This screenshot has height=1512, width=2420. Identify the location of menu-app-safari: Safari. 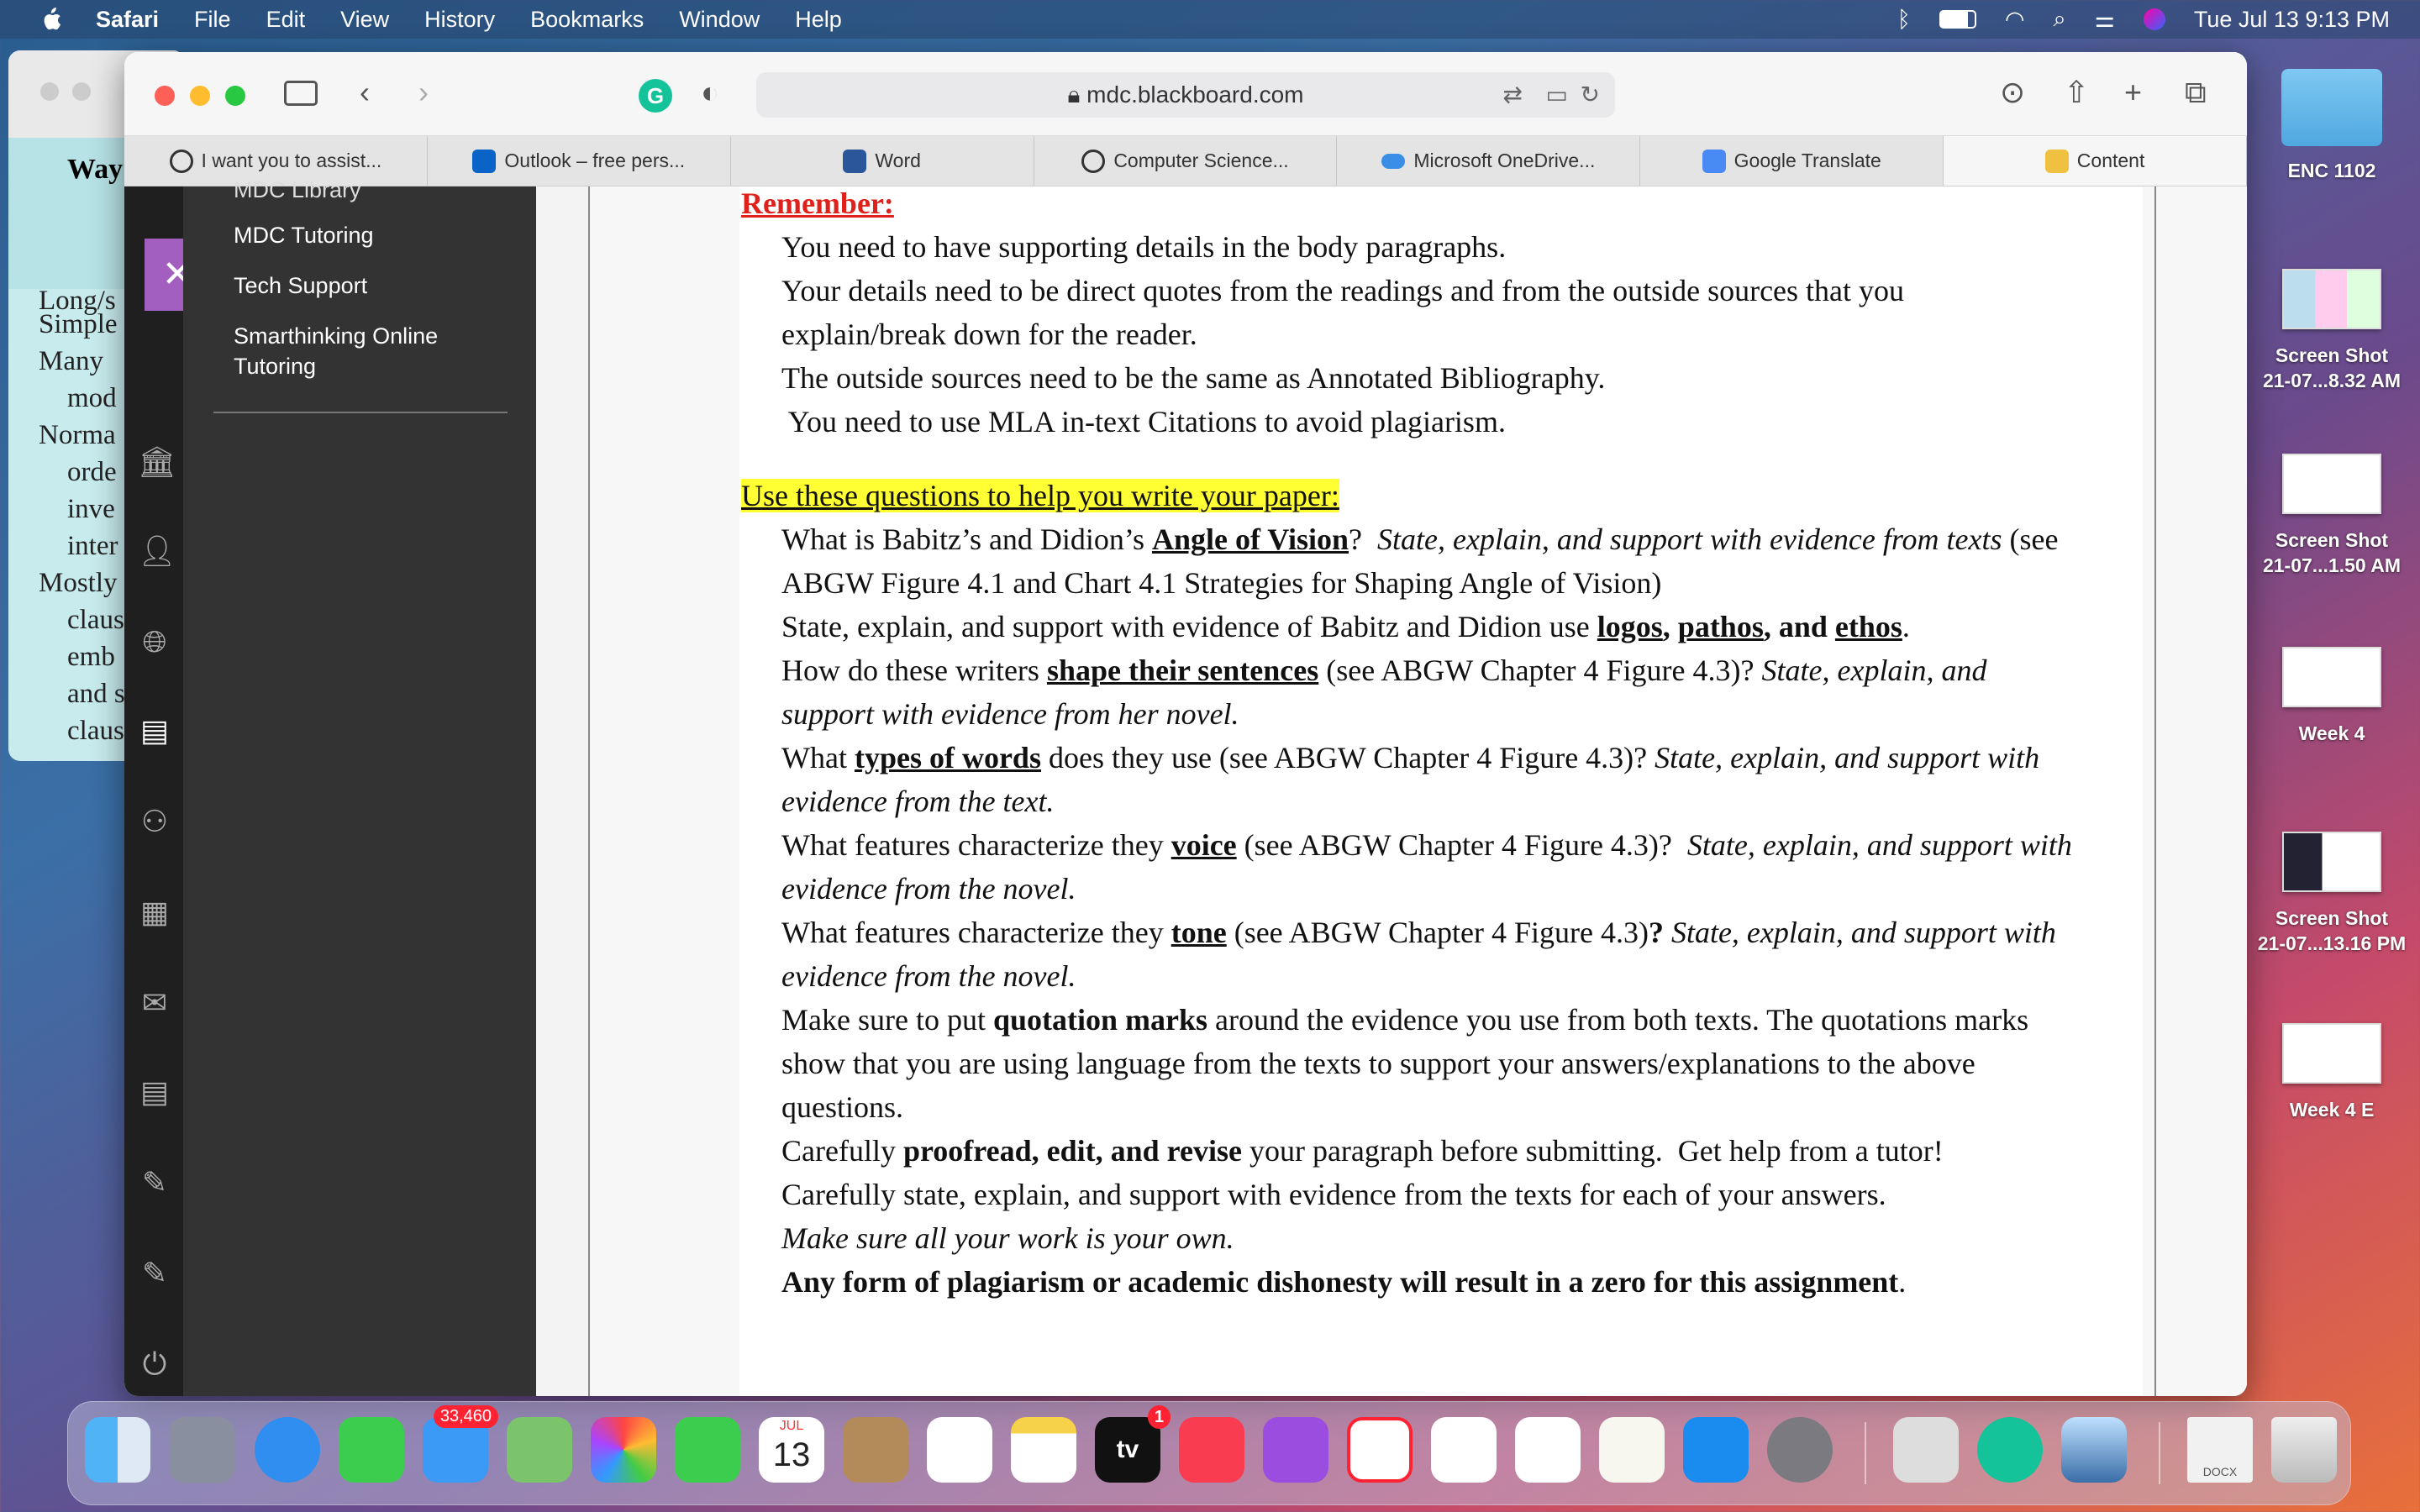
(128, 20).